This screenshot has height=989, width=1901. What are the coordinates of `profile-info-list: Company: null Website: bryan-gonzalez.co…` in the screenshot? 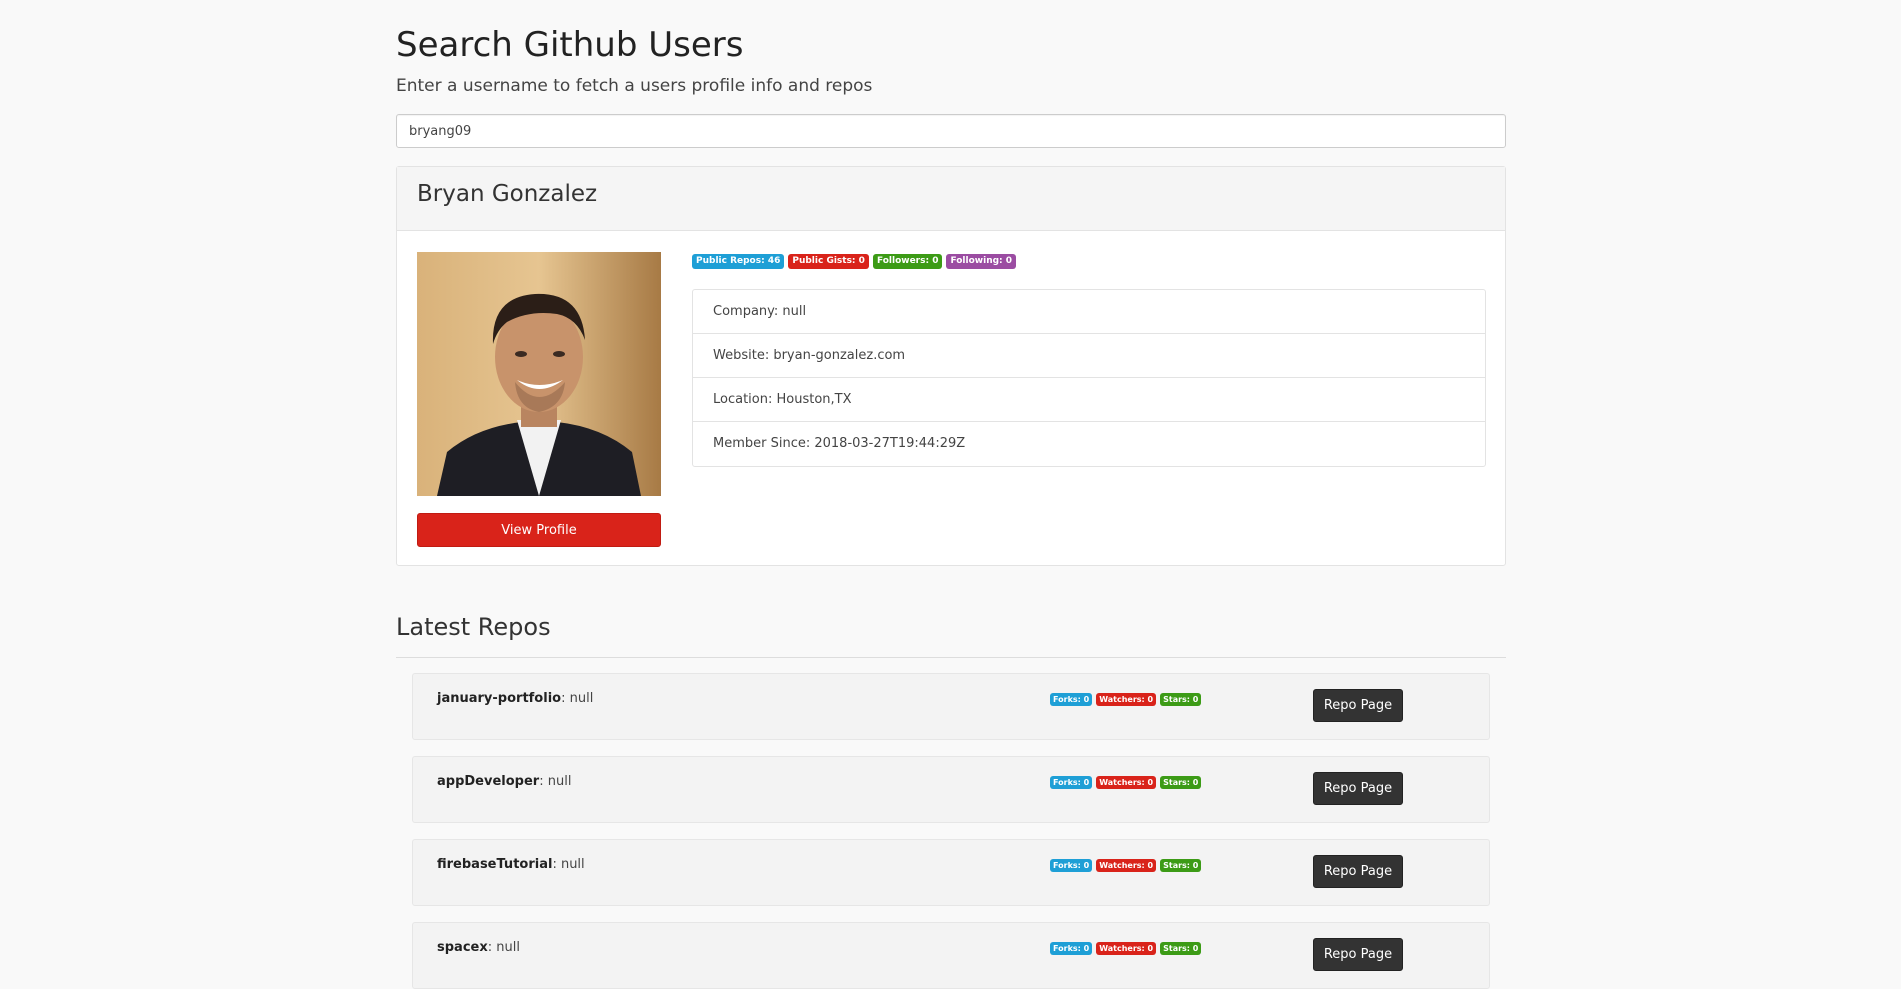 It's located at (1089, 378).